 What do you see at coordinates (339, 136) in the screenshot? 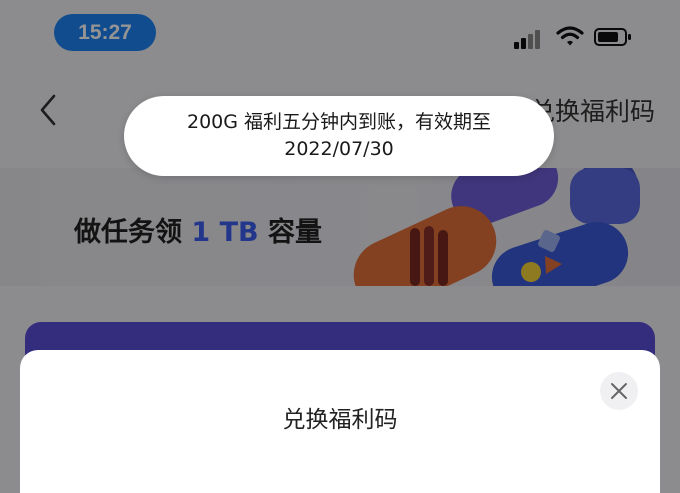
I see `toast-message: 200G 福利五分钟内到账，有效期至 2022/07/30` at bounding box center [339, 136].